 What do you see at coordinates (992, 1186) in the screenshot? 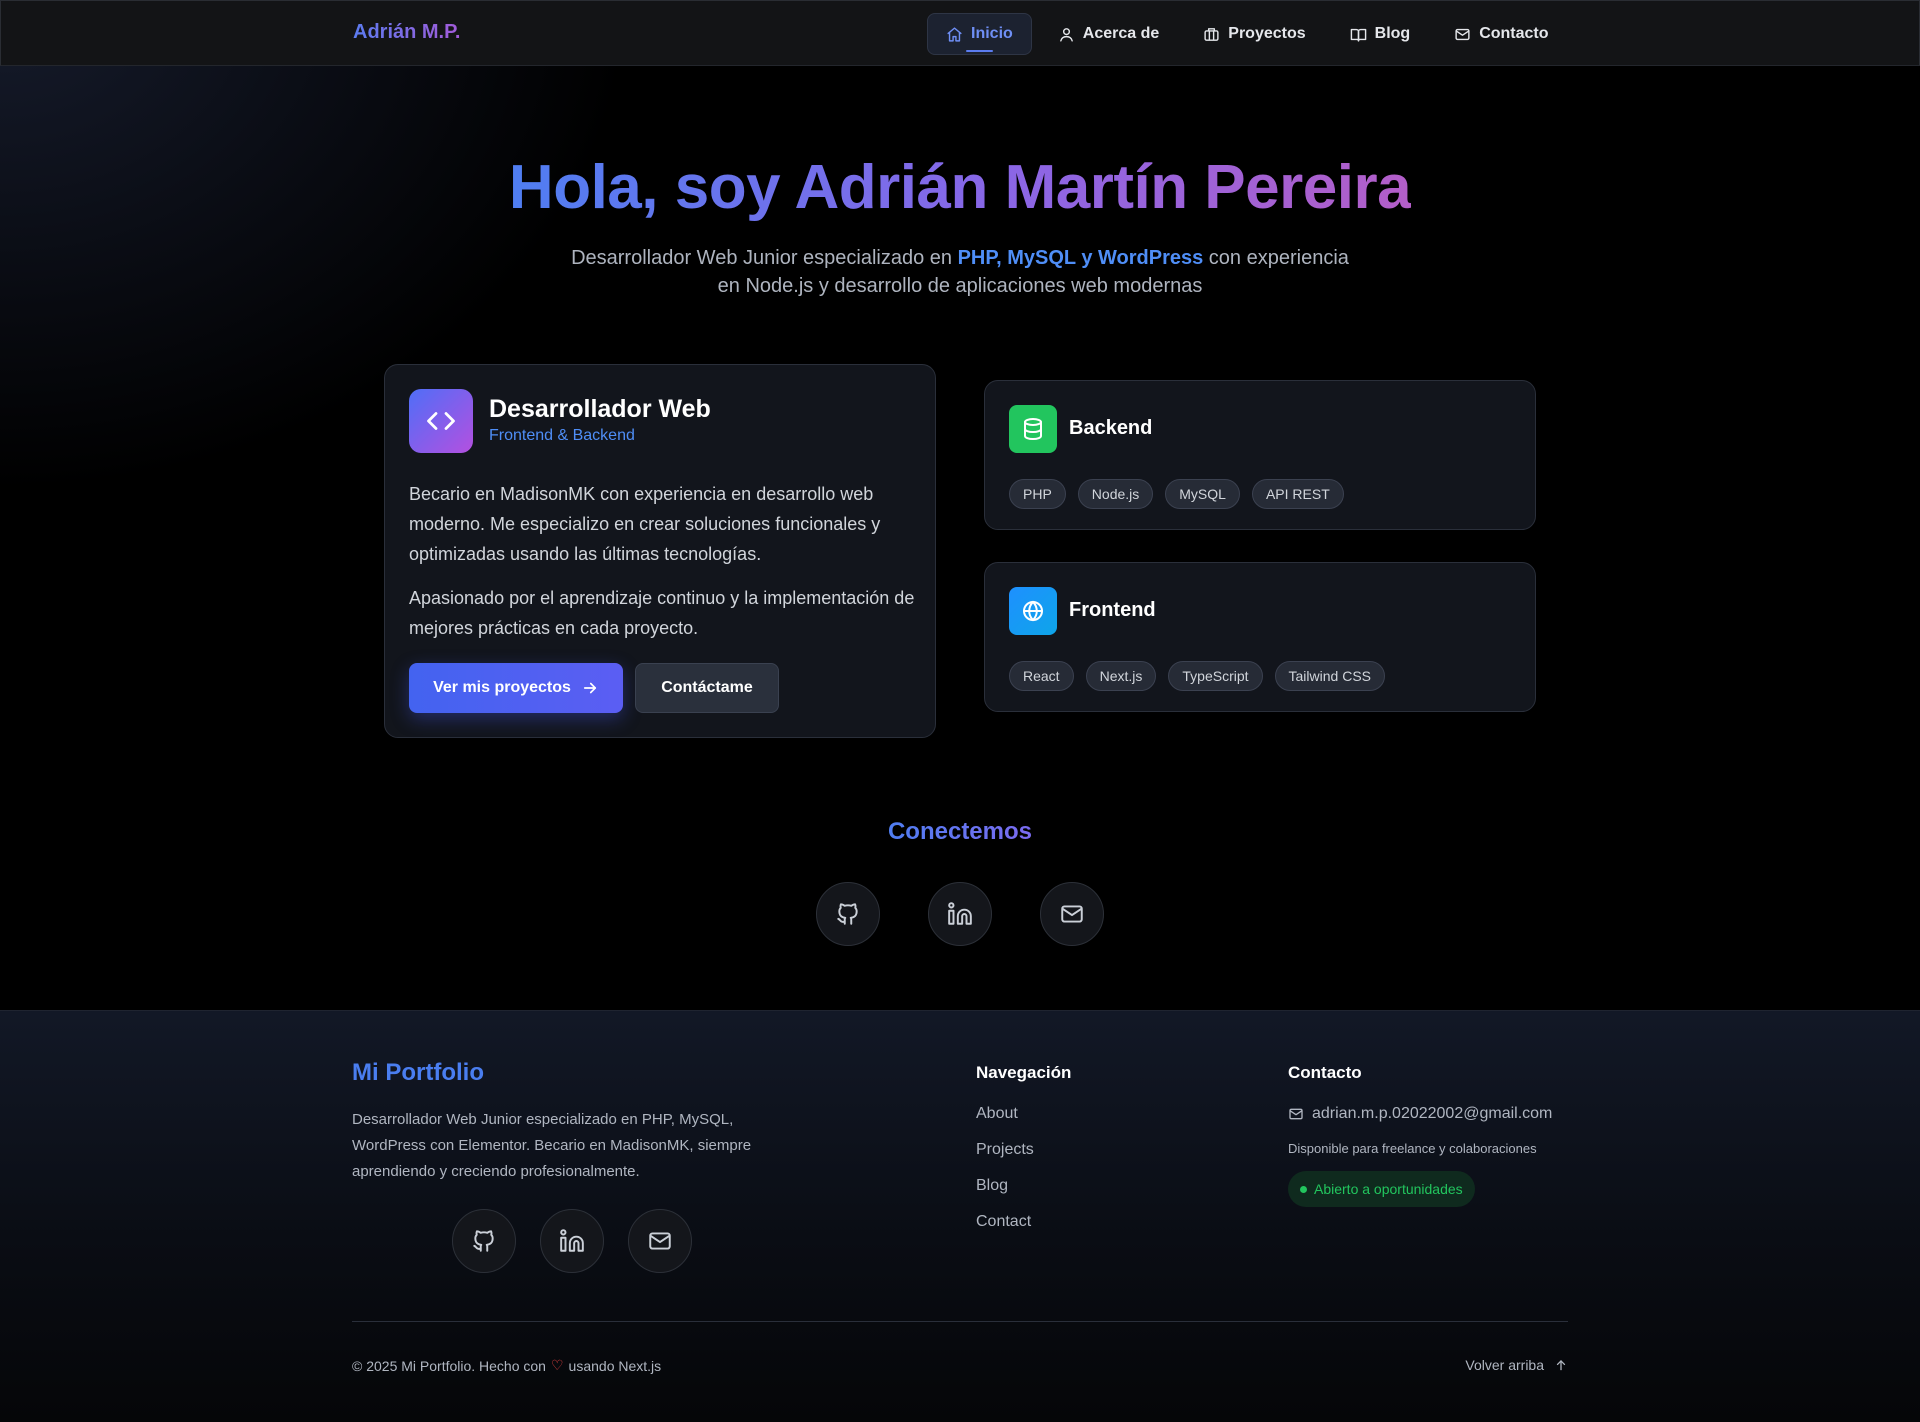
I see `footer-link-blog: Blog` at bounding box center [992, 1186].